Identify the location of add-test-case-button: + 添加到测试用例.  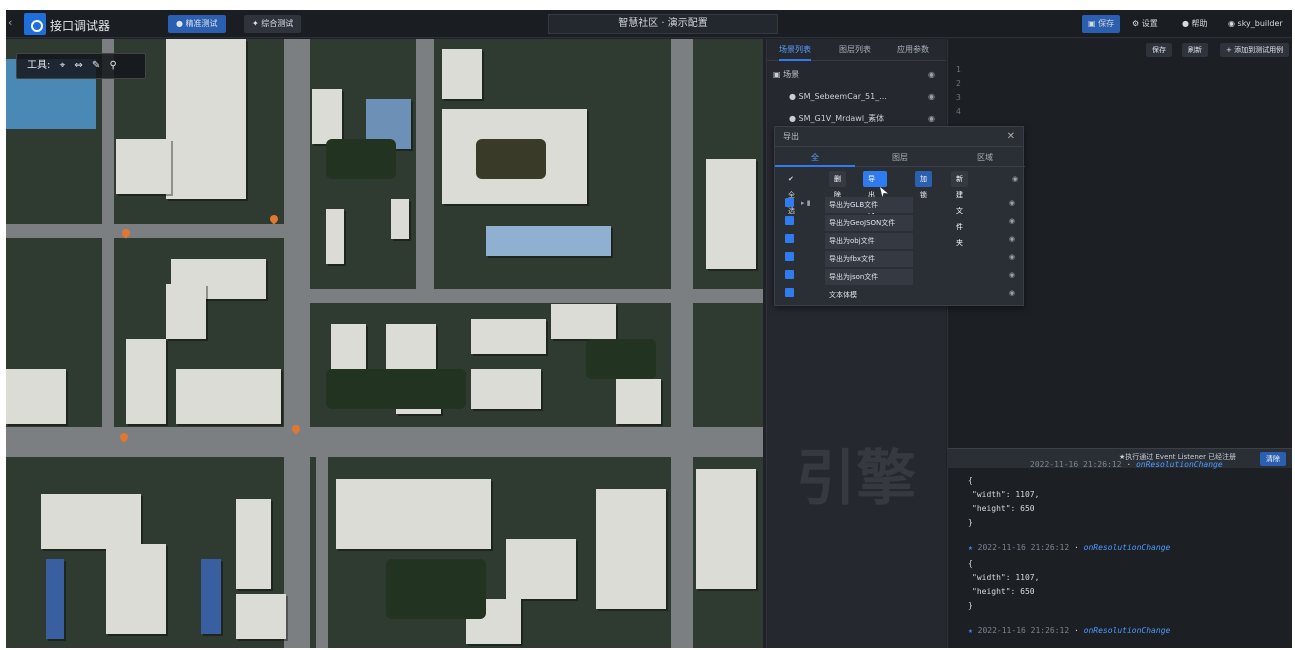
(1255, 50).